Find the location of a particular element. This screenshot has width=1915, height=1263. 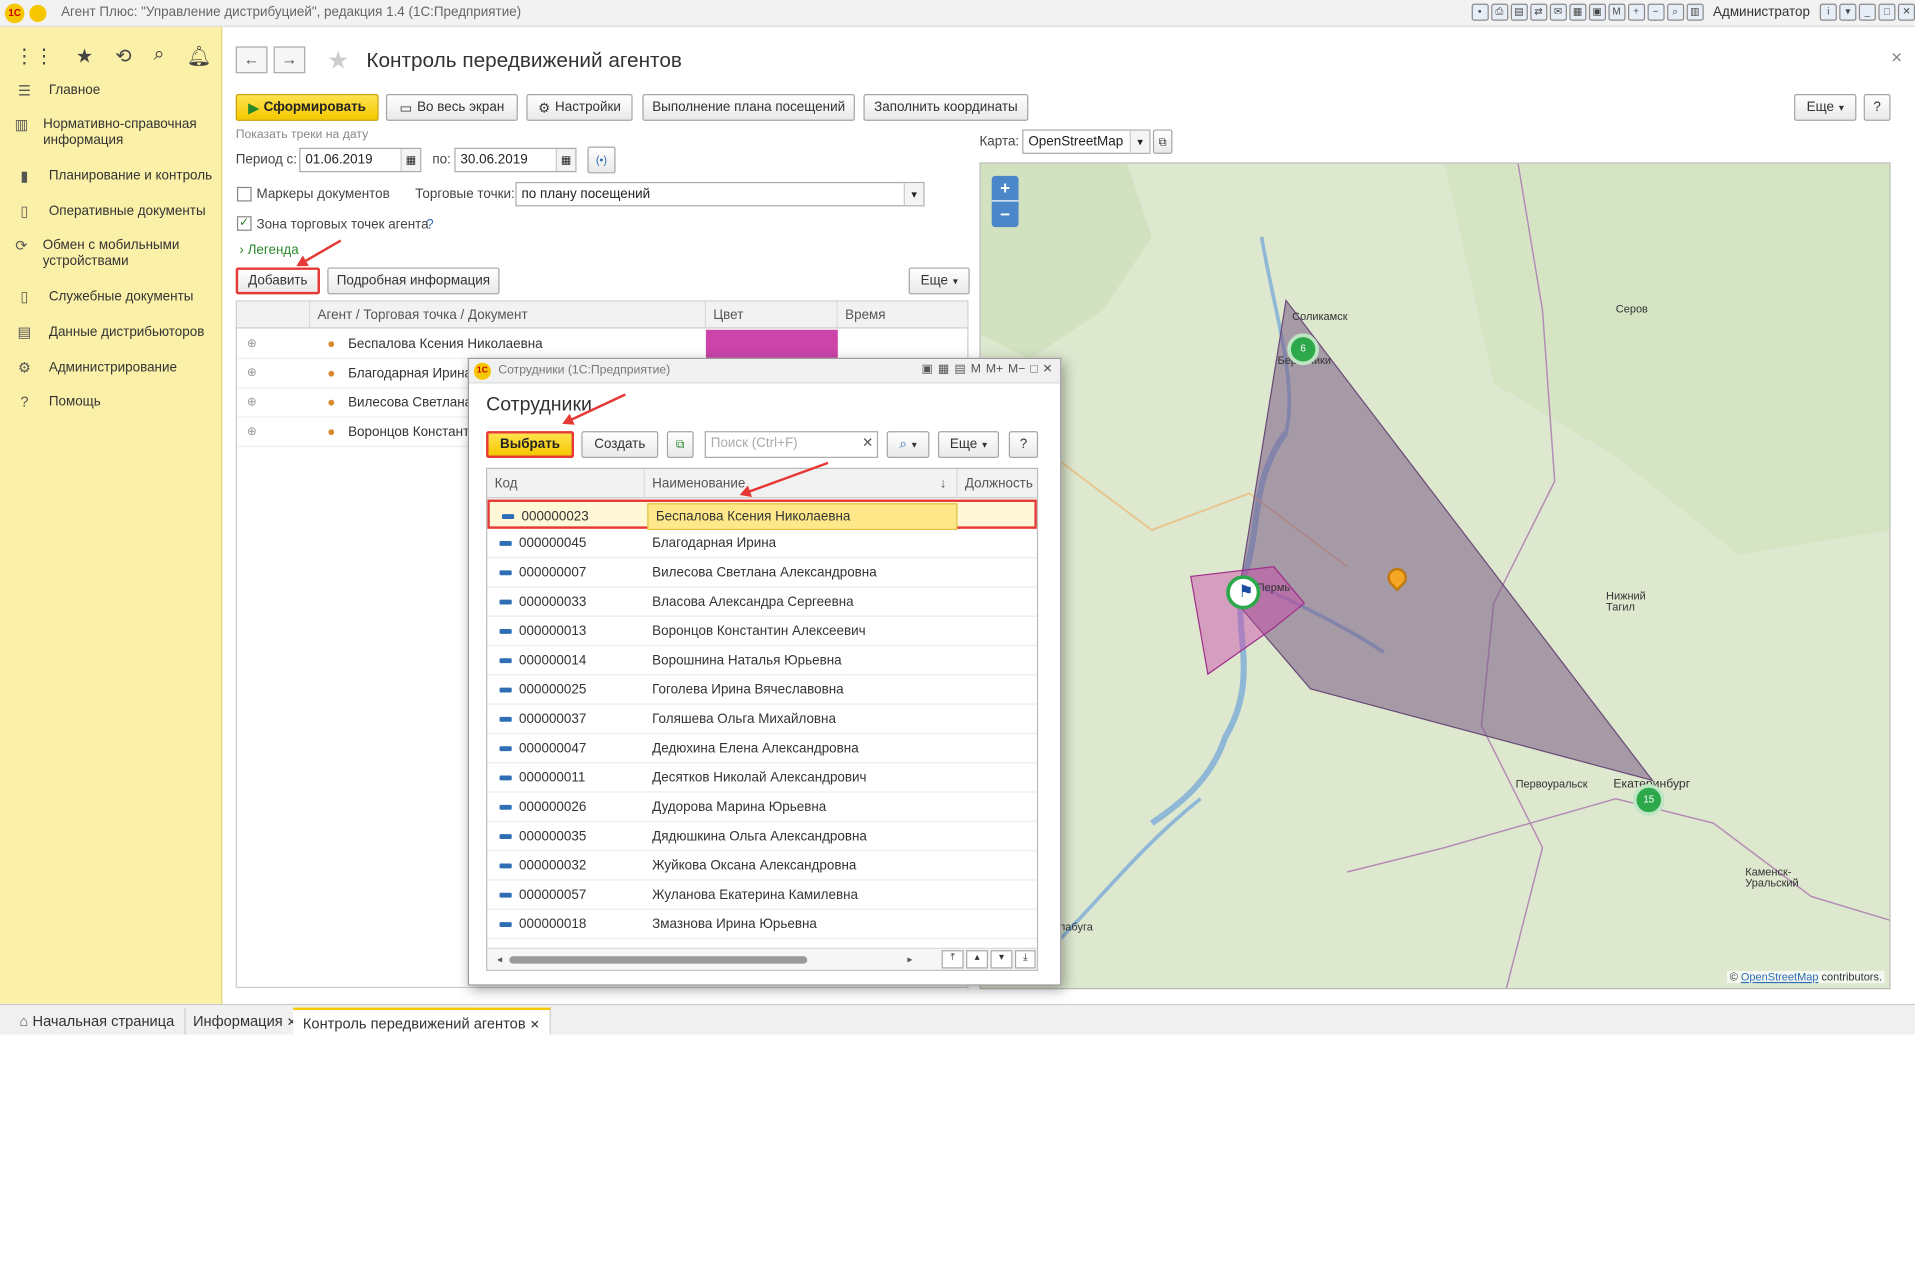

tab-home: ⌂ Начальная страница is located at coordinates (98, 1021).